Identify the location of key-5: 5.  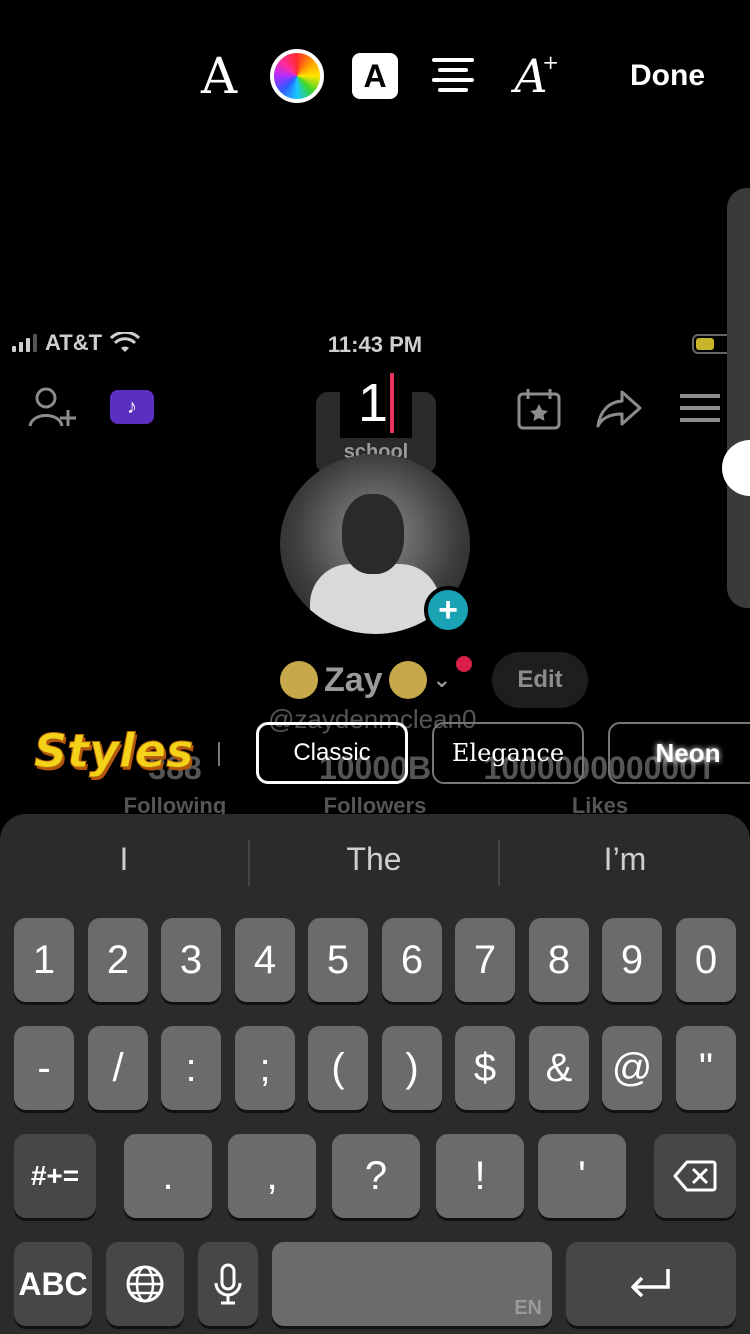
(338, 960).